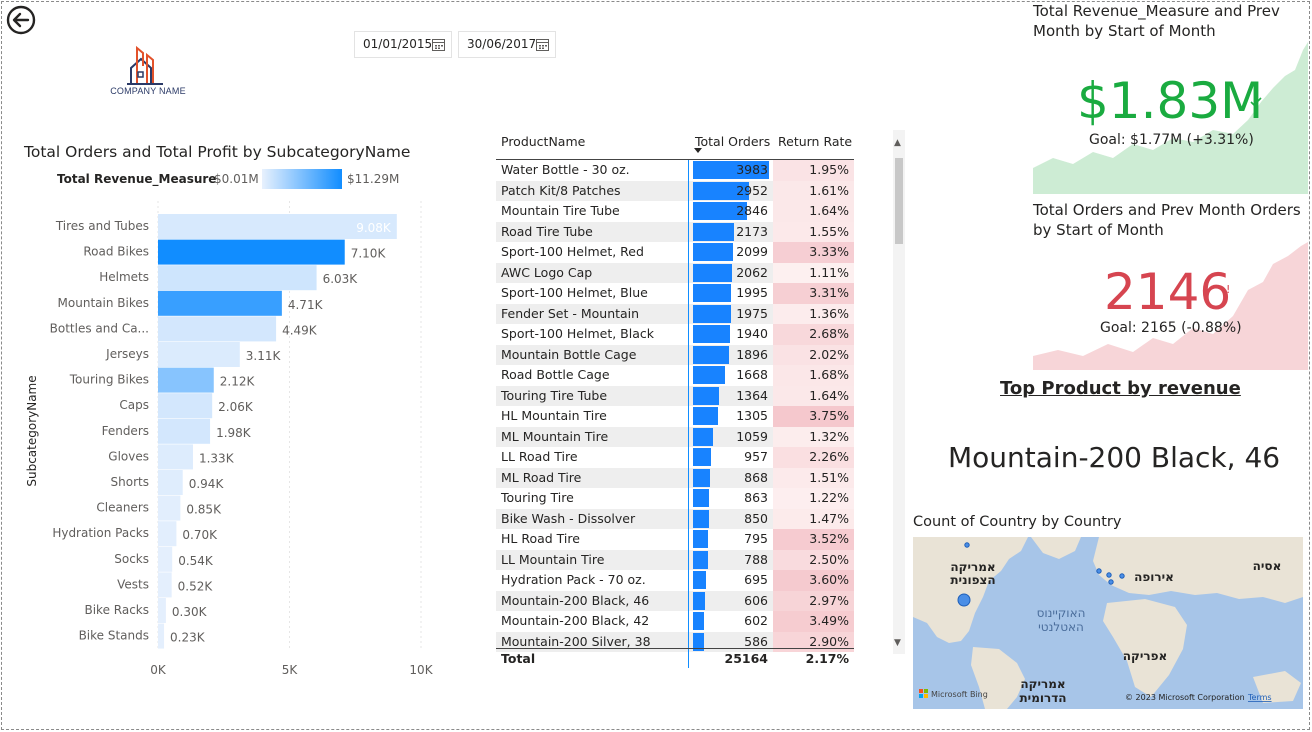 The image size is (1312, 732). I want to click on top-product-value: Mountain-200 Black, 46, so click(1114, 457).